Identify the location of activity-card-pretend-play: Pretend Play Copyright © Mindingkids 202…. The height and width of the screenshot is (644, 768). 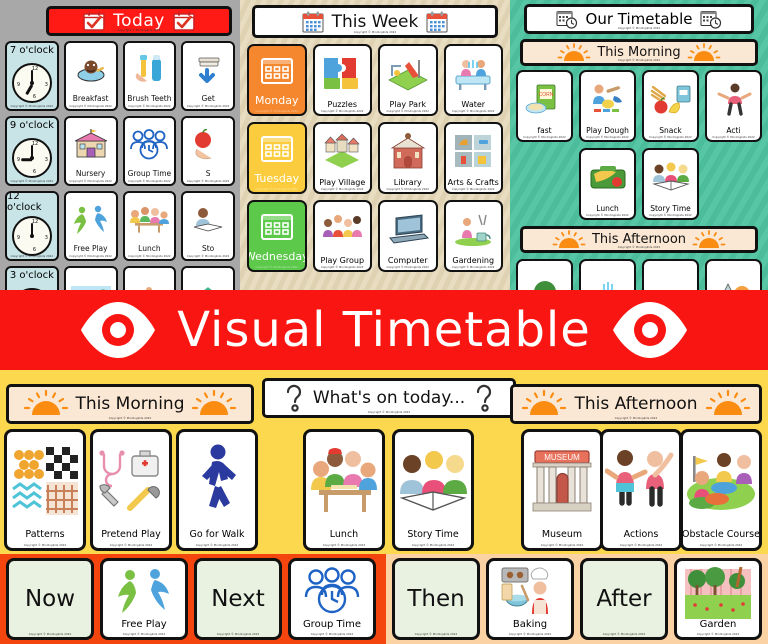
(131, 490).